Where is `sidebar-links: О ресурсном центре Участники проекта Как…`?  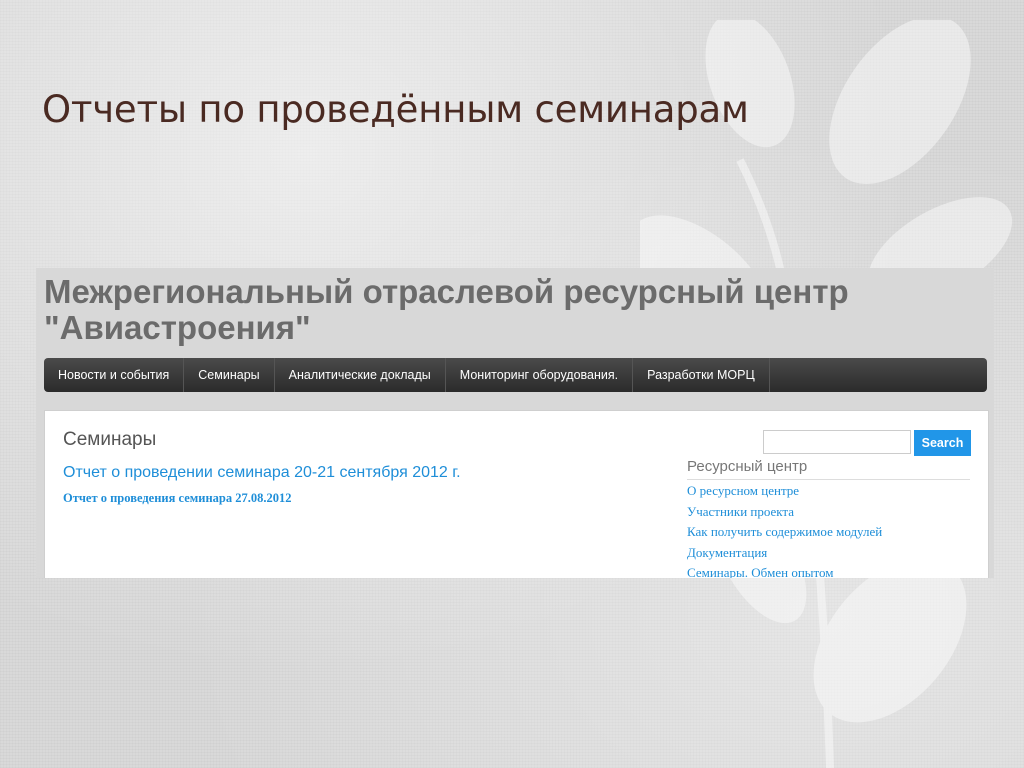 sidebar-links: О ресурсном центре Участники проекта Как… is located at coordinates (784, 530).